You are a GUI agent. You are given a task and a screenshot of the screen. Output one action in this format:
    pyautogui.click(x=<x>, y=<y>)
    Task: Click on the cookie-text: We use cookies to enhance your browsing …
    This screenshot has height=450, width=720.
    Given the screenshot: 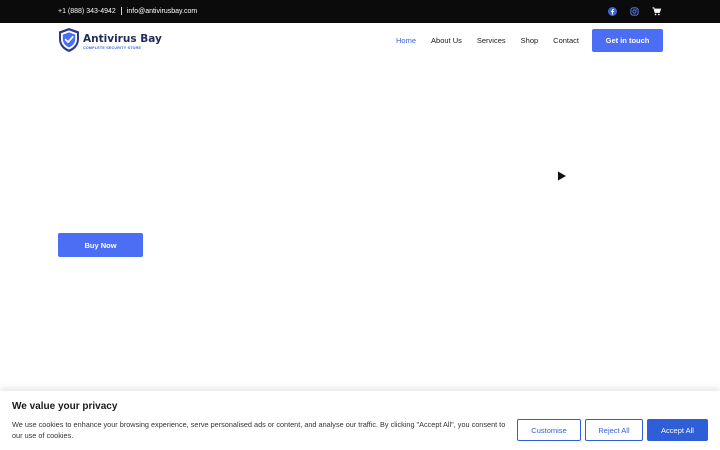 What is the action you would take?
    pyautogui.click(x=259, y=430)
    